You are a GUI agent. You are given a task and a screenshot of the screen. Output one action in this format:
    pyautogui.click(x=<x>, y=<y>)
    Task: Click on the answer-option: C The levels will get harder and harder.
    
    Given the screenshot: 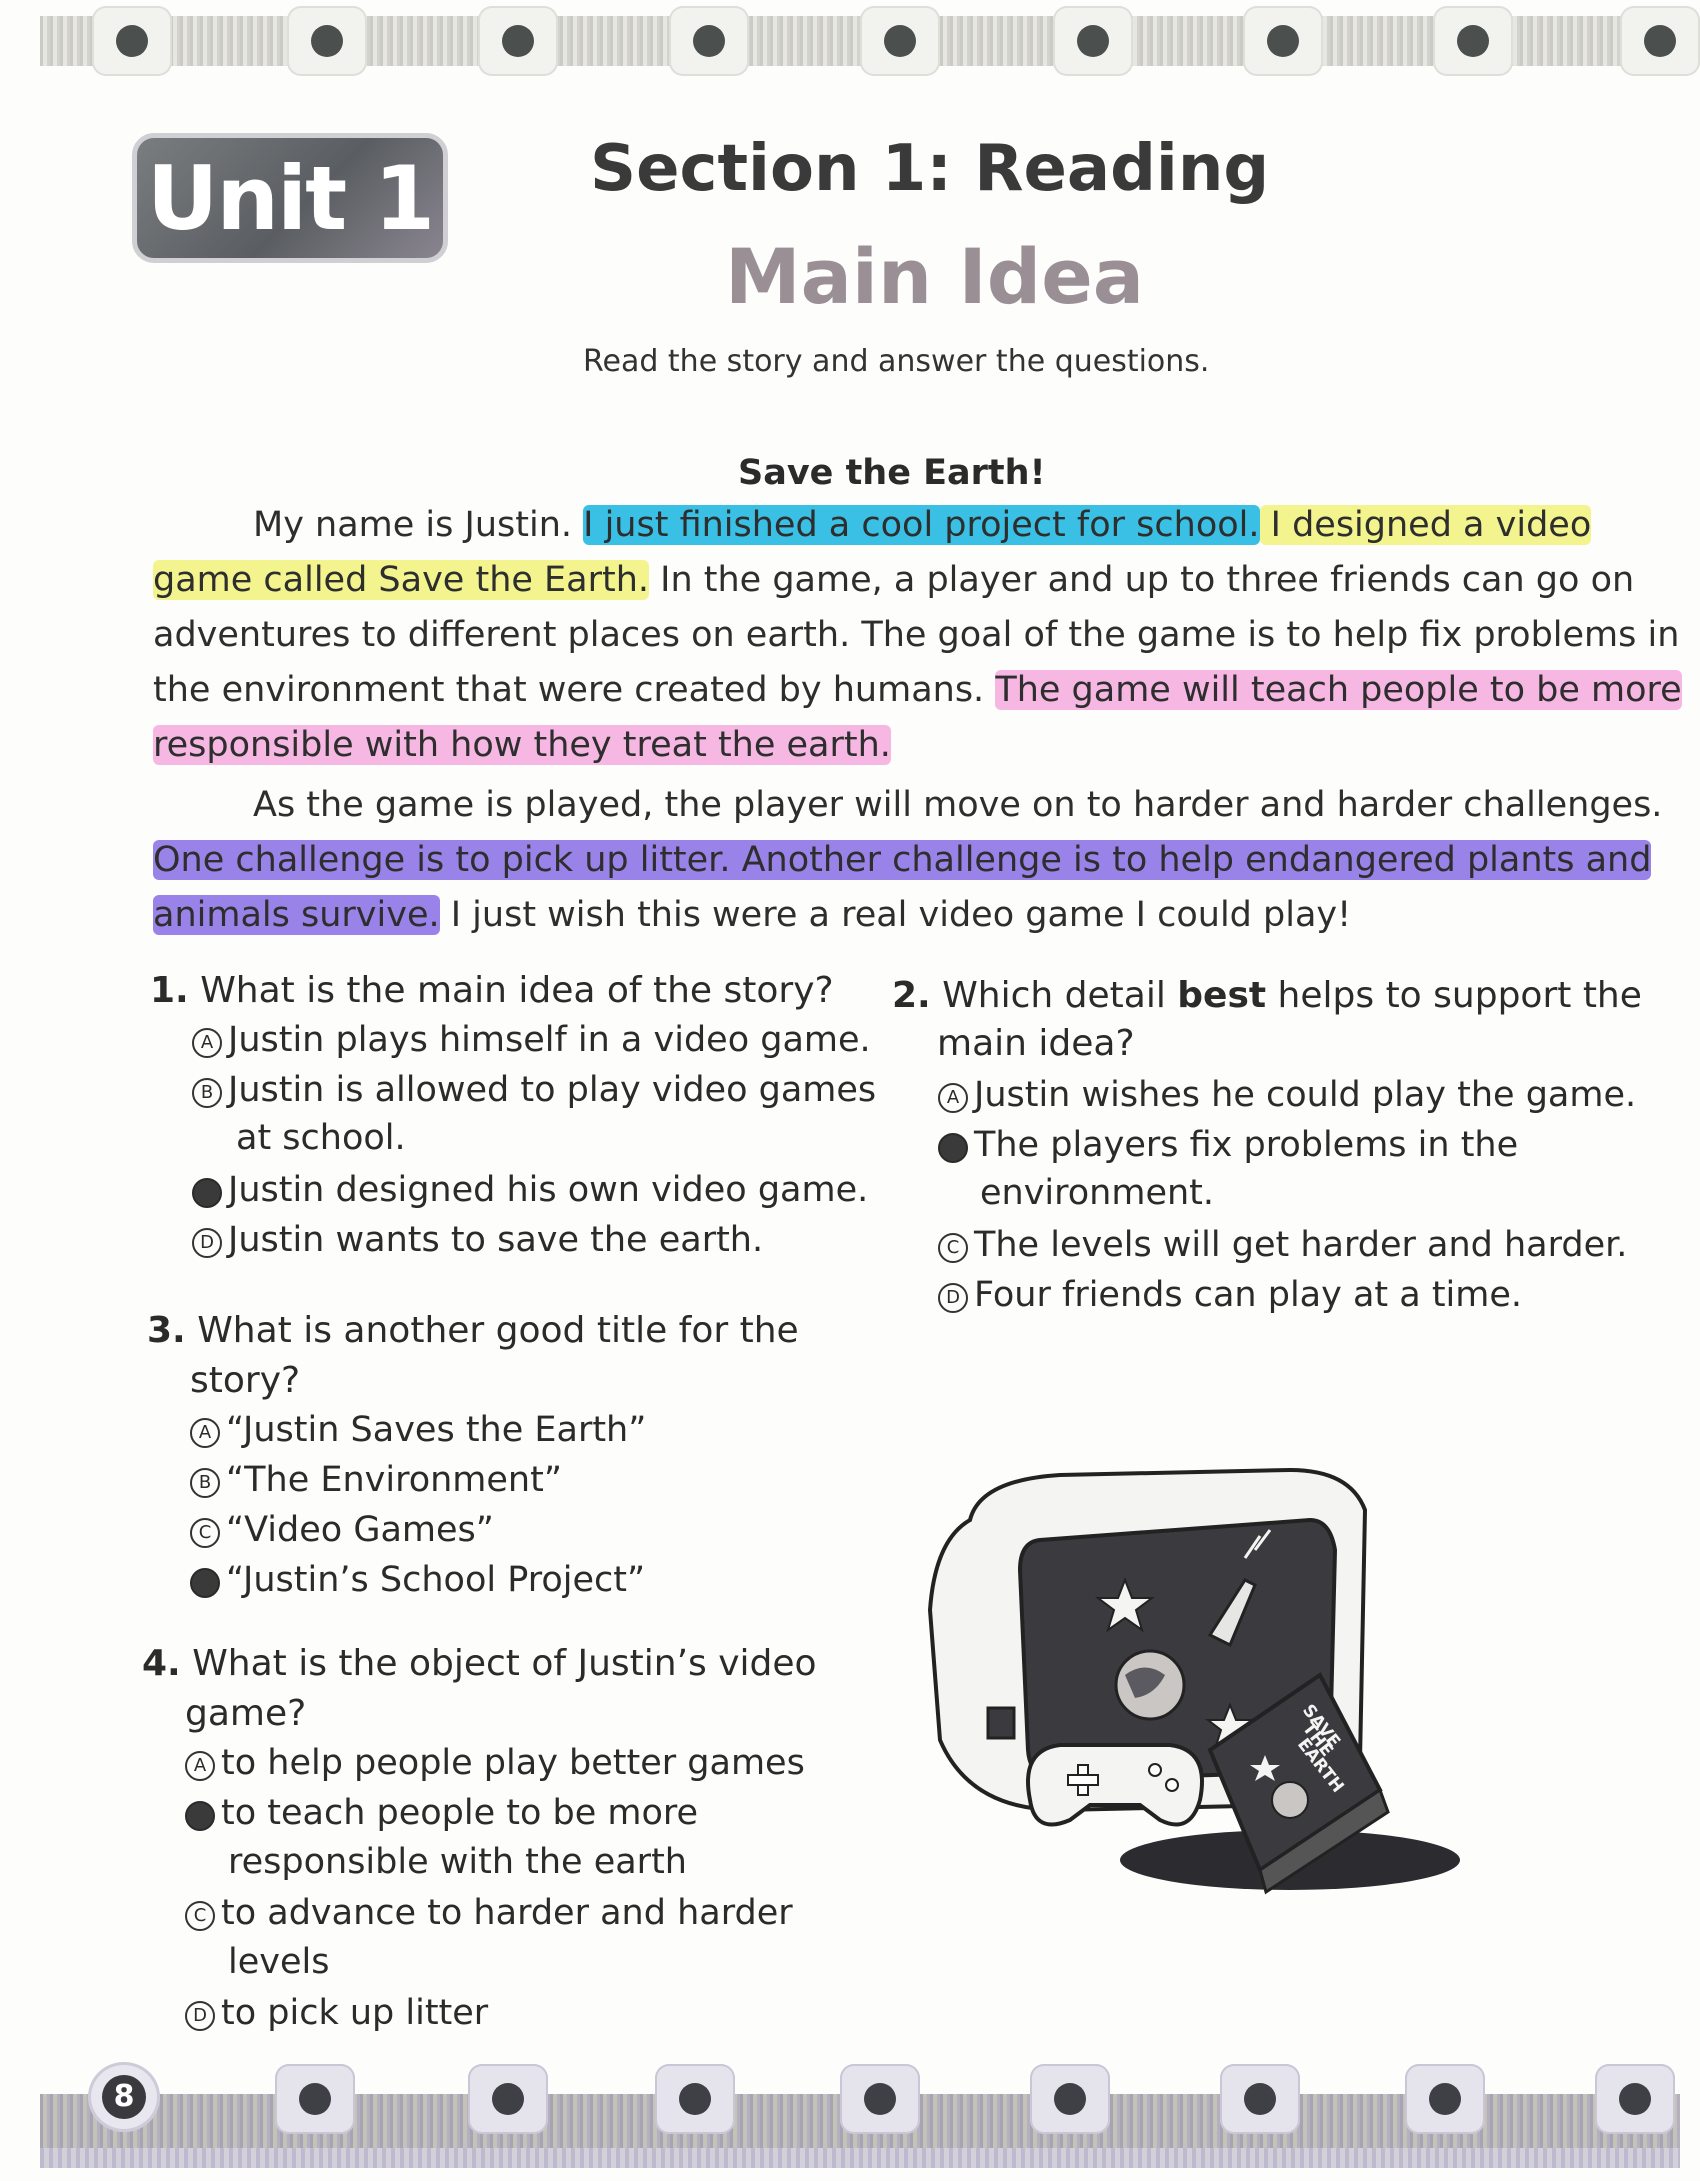 What is the action you would take?
    pyautogui.click(x=1282, y=1245)
    